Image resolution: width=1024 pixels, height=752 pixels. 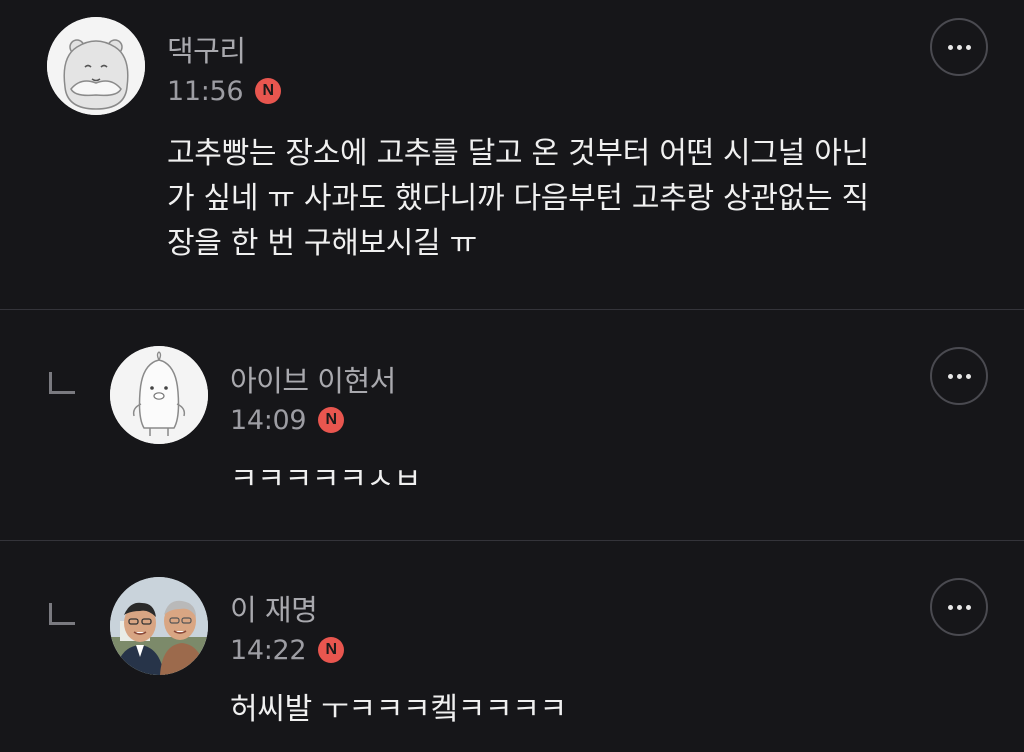 I want to click on author-name: 이 재명, so click(x=274, y=608).